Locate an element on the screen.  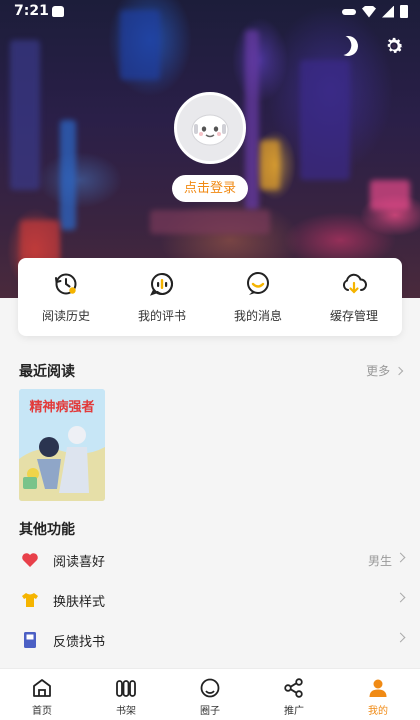
wifi-icon is located at coordinates (369, 11).